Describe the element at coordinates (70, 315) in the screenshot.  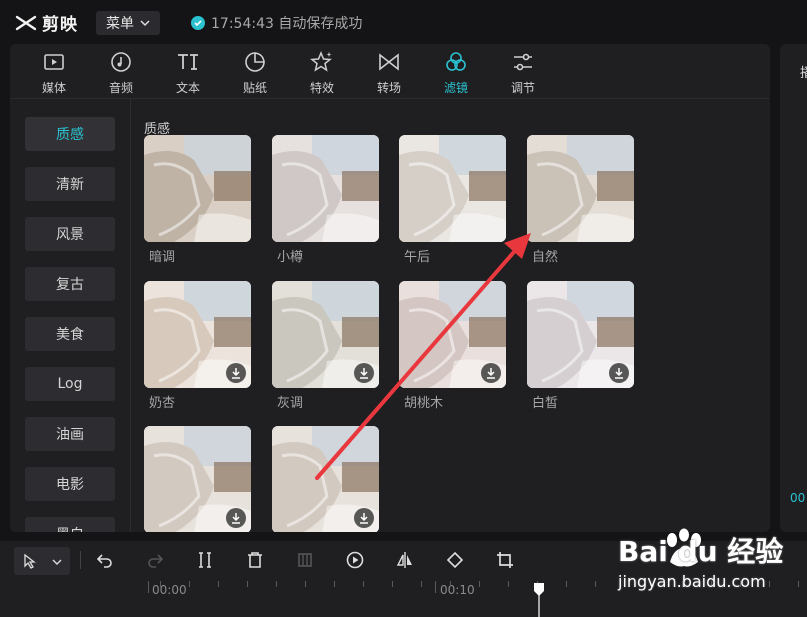
I see `filter-category-sidebar: 质感 清新 风景 复古 美食 Log 油画 电影 黑白` at that location.